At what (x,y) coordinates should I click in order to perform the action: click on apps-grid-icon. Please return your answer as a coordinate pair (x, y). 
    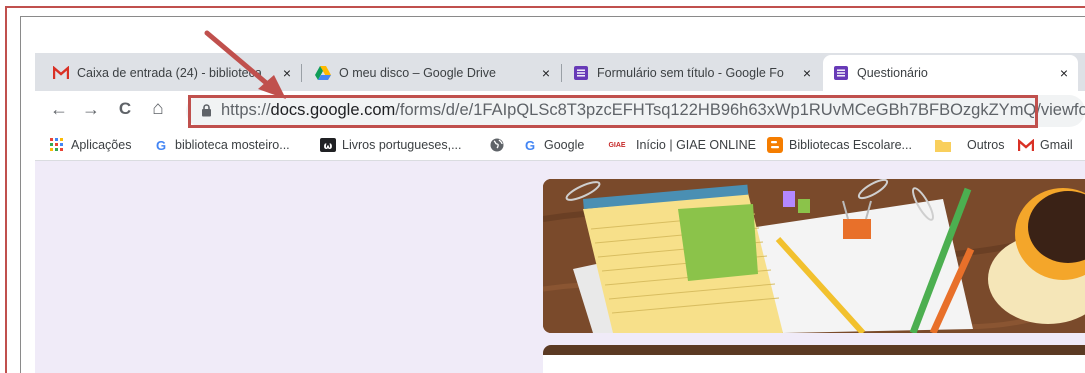
    Looking at the image, I should click on (57, 145).